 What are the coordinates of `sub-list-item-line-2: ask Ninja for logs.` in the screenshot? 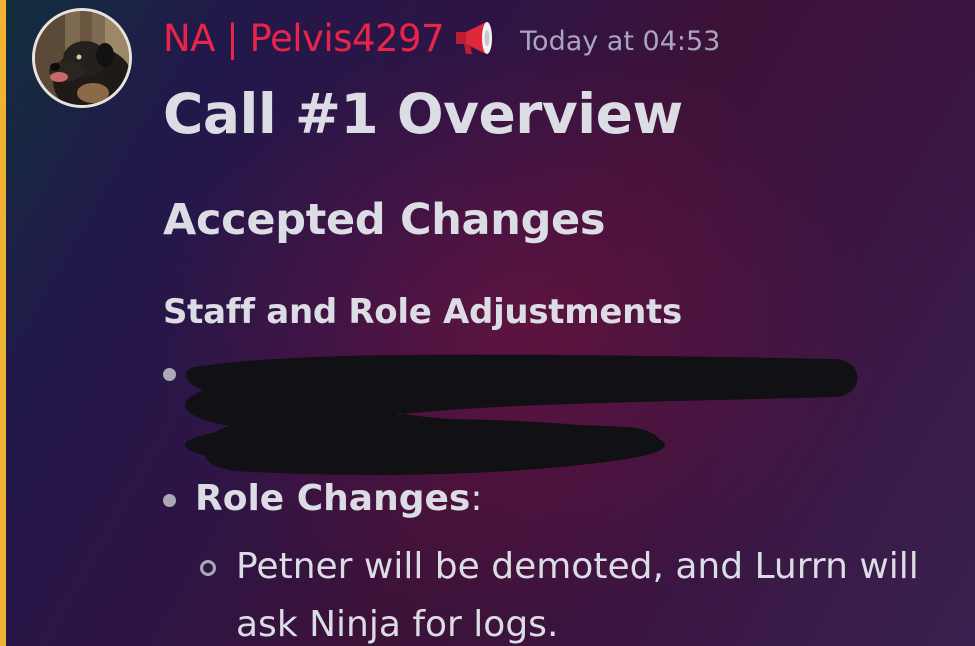 It's located at (397, 624).